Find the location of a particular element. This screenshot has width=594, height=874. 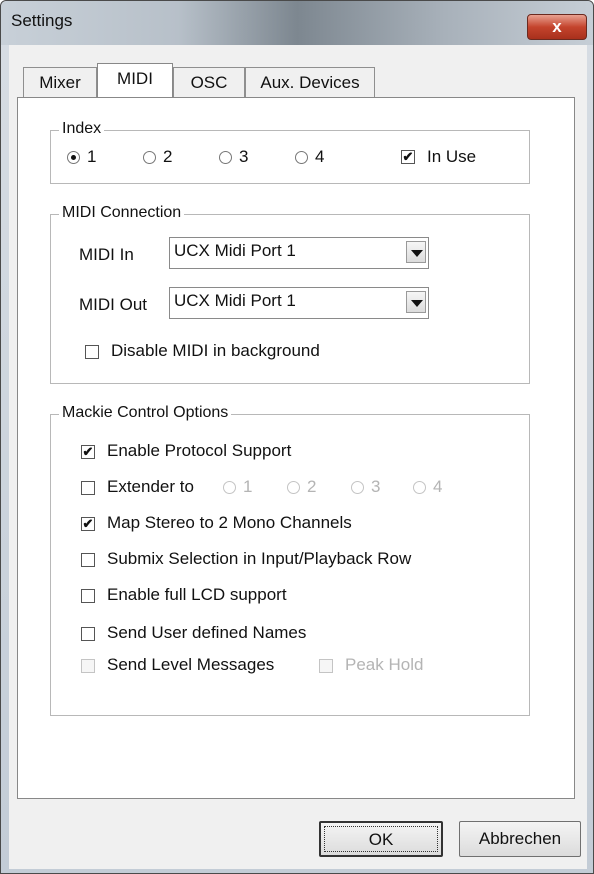

in-use-label: In Use is located at coordinates (452, 156).